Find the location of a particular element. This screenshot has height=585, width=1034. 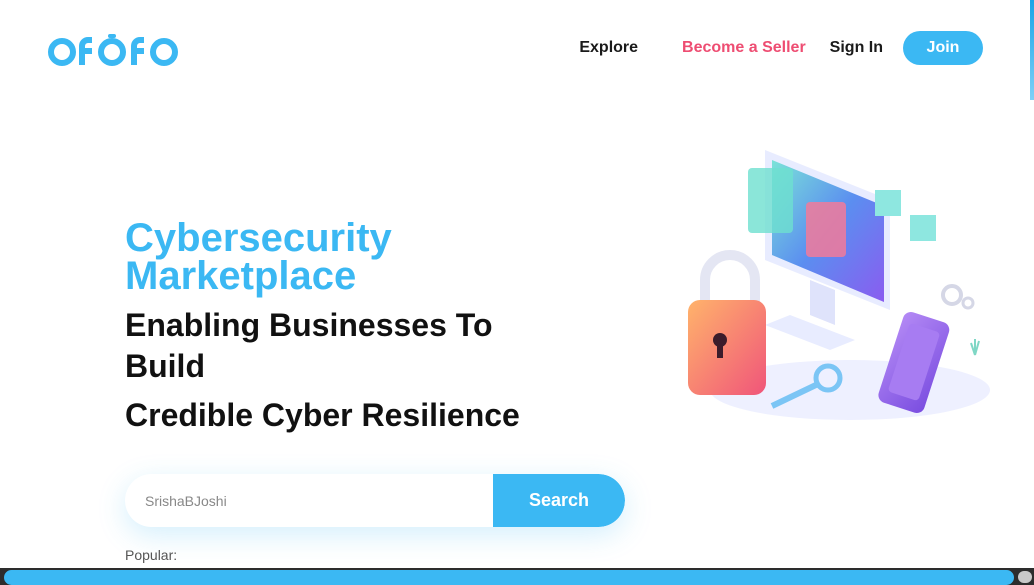

ofofo-logo is located at coordinates (113, 50).